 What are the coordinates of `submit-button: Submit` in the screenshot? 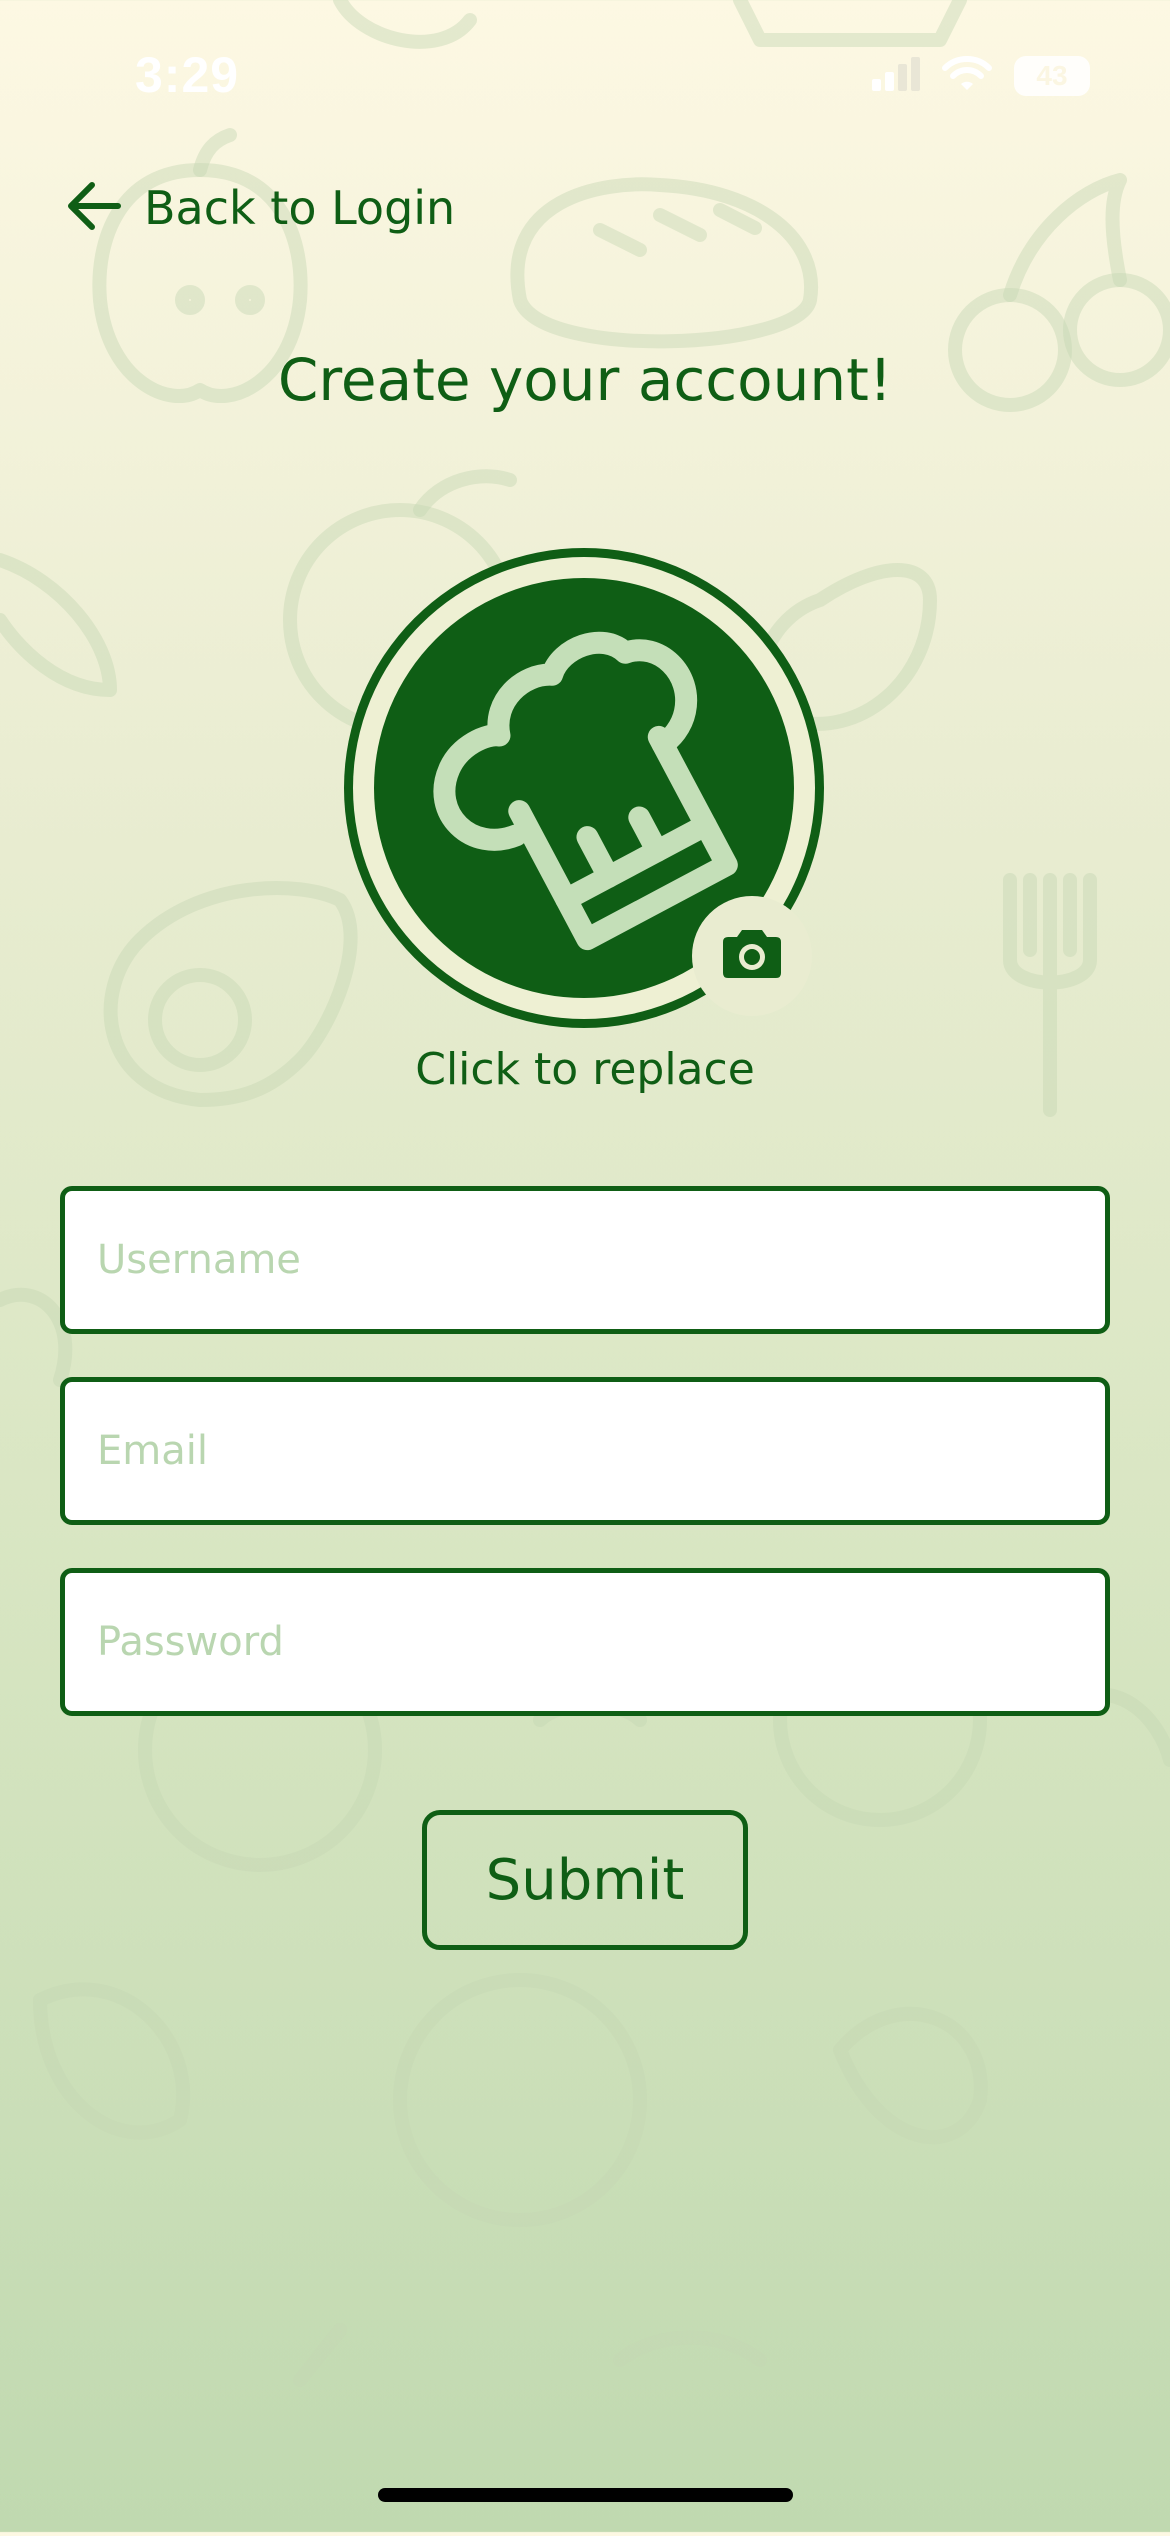 It's located at (585, 1880).